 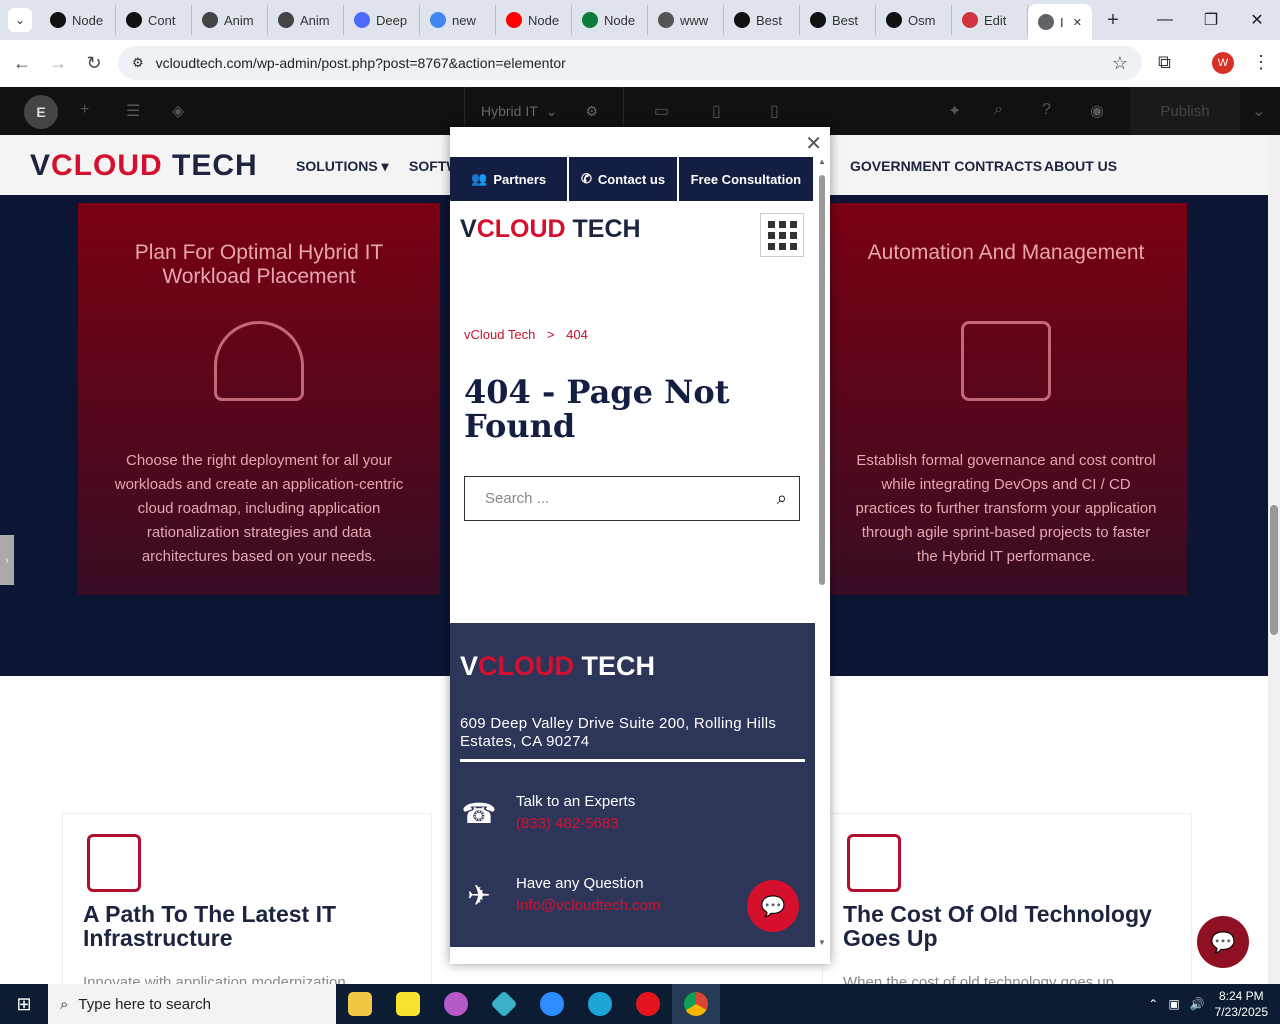 I want to click on add-element-icon: +, so click(x=84, y=110).